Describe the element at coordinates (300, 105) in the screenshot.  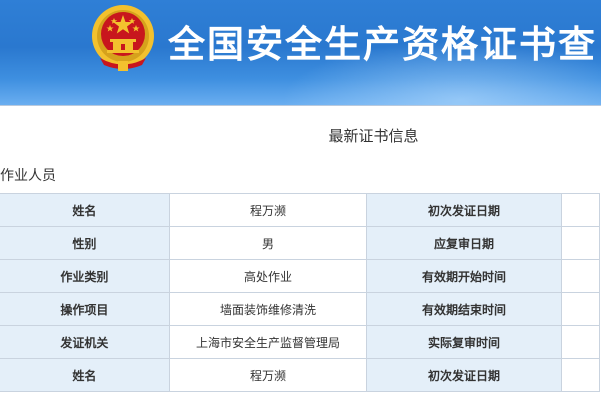
I see `header-divider` at that location.